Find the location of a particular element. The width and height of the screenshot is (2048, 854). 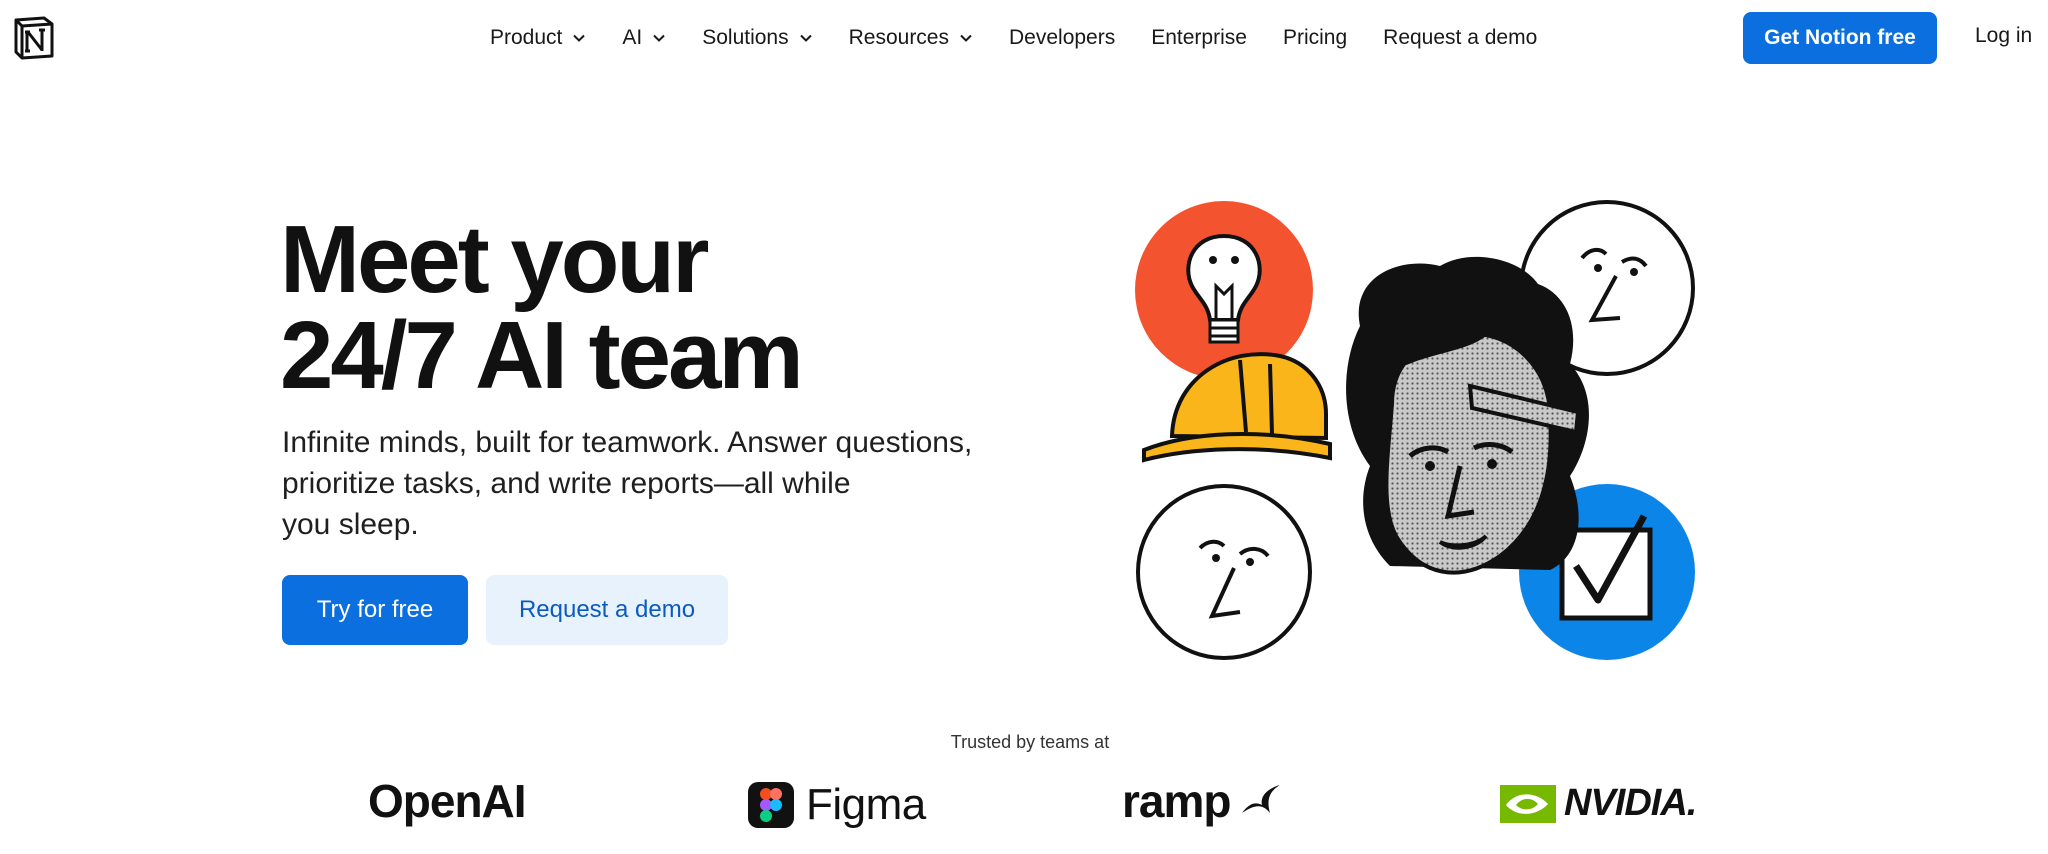

hero-title-line-2: 24/7 AI team is located at coordinates (542, 355).